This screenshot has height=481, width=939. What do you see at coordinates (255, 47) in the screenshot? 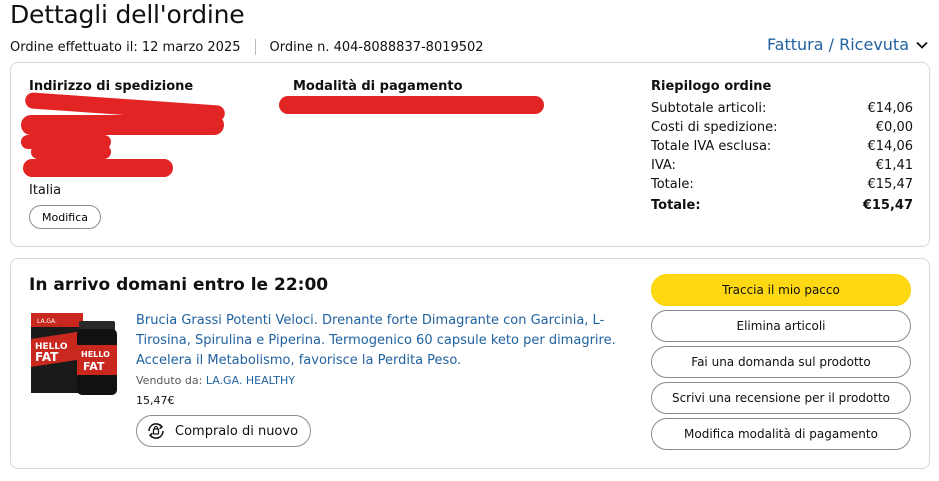
I see `meta-divider` at bounding box center [255, 47].